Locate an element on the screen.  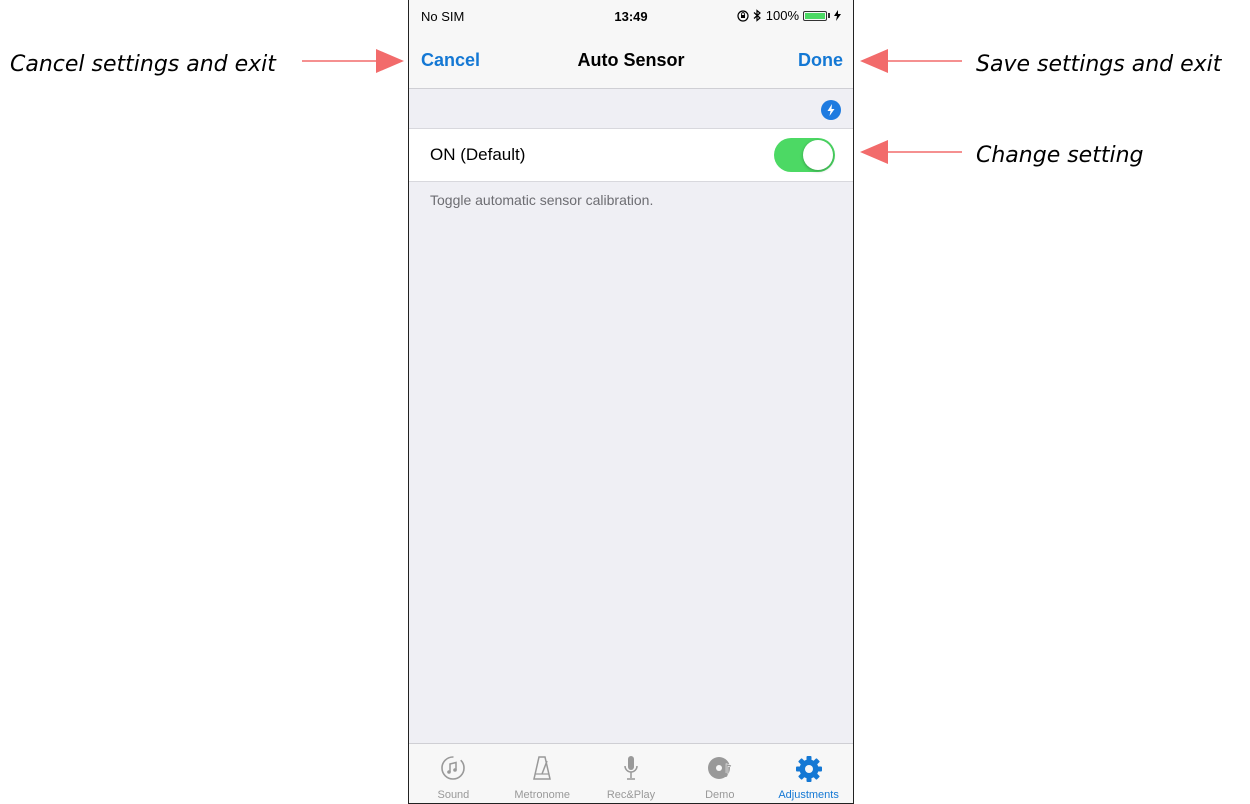
setting-description: Toggle automatic sensor calibration. is located at coordinates (542, 200).